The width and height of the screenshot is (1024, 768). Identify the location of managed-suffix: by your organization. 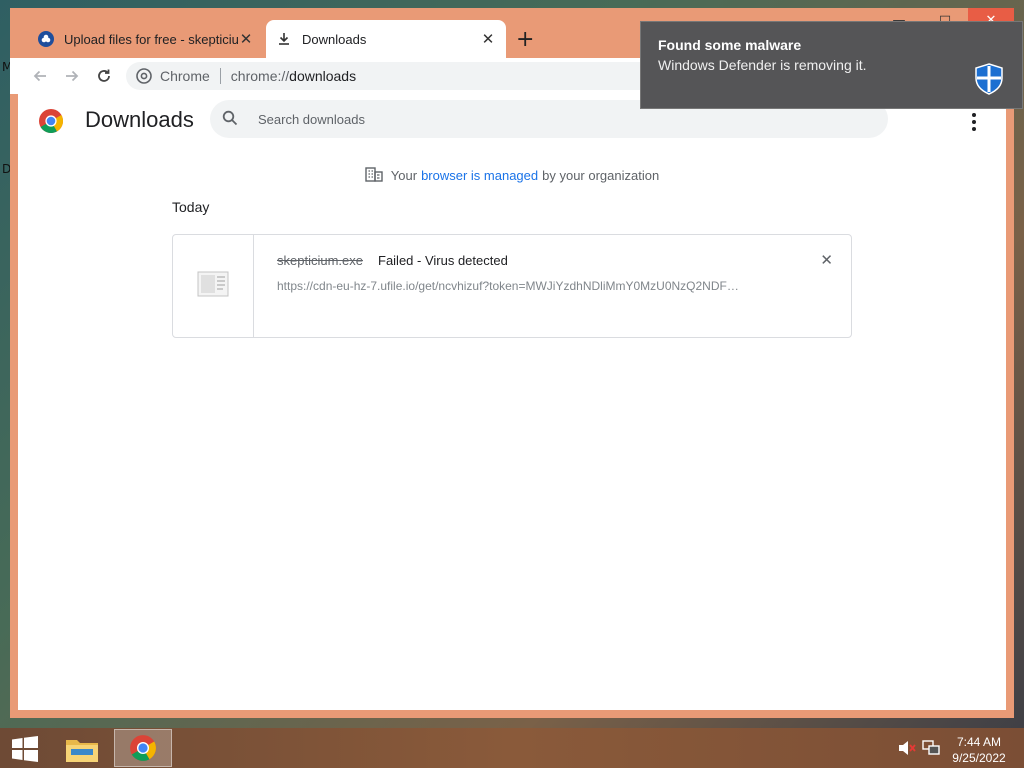
(601, 175).